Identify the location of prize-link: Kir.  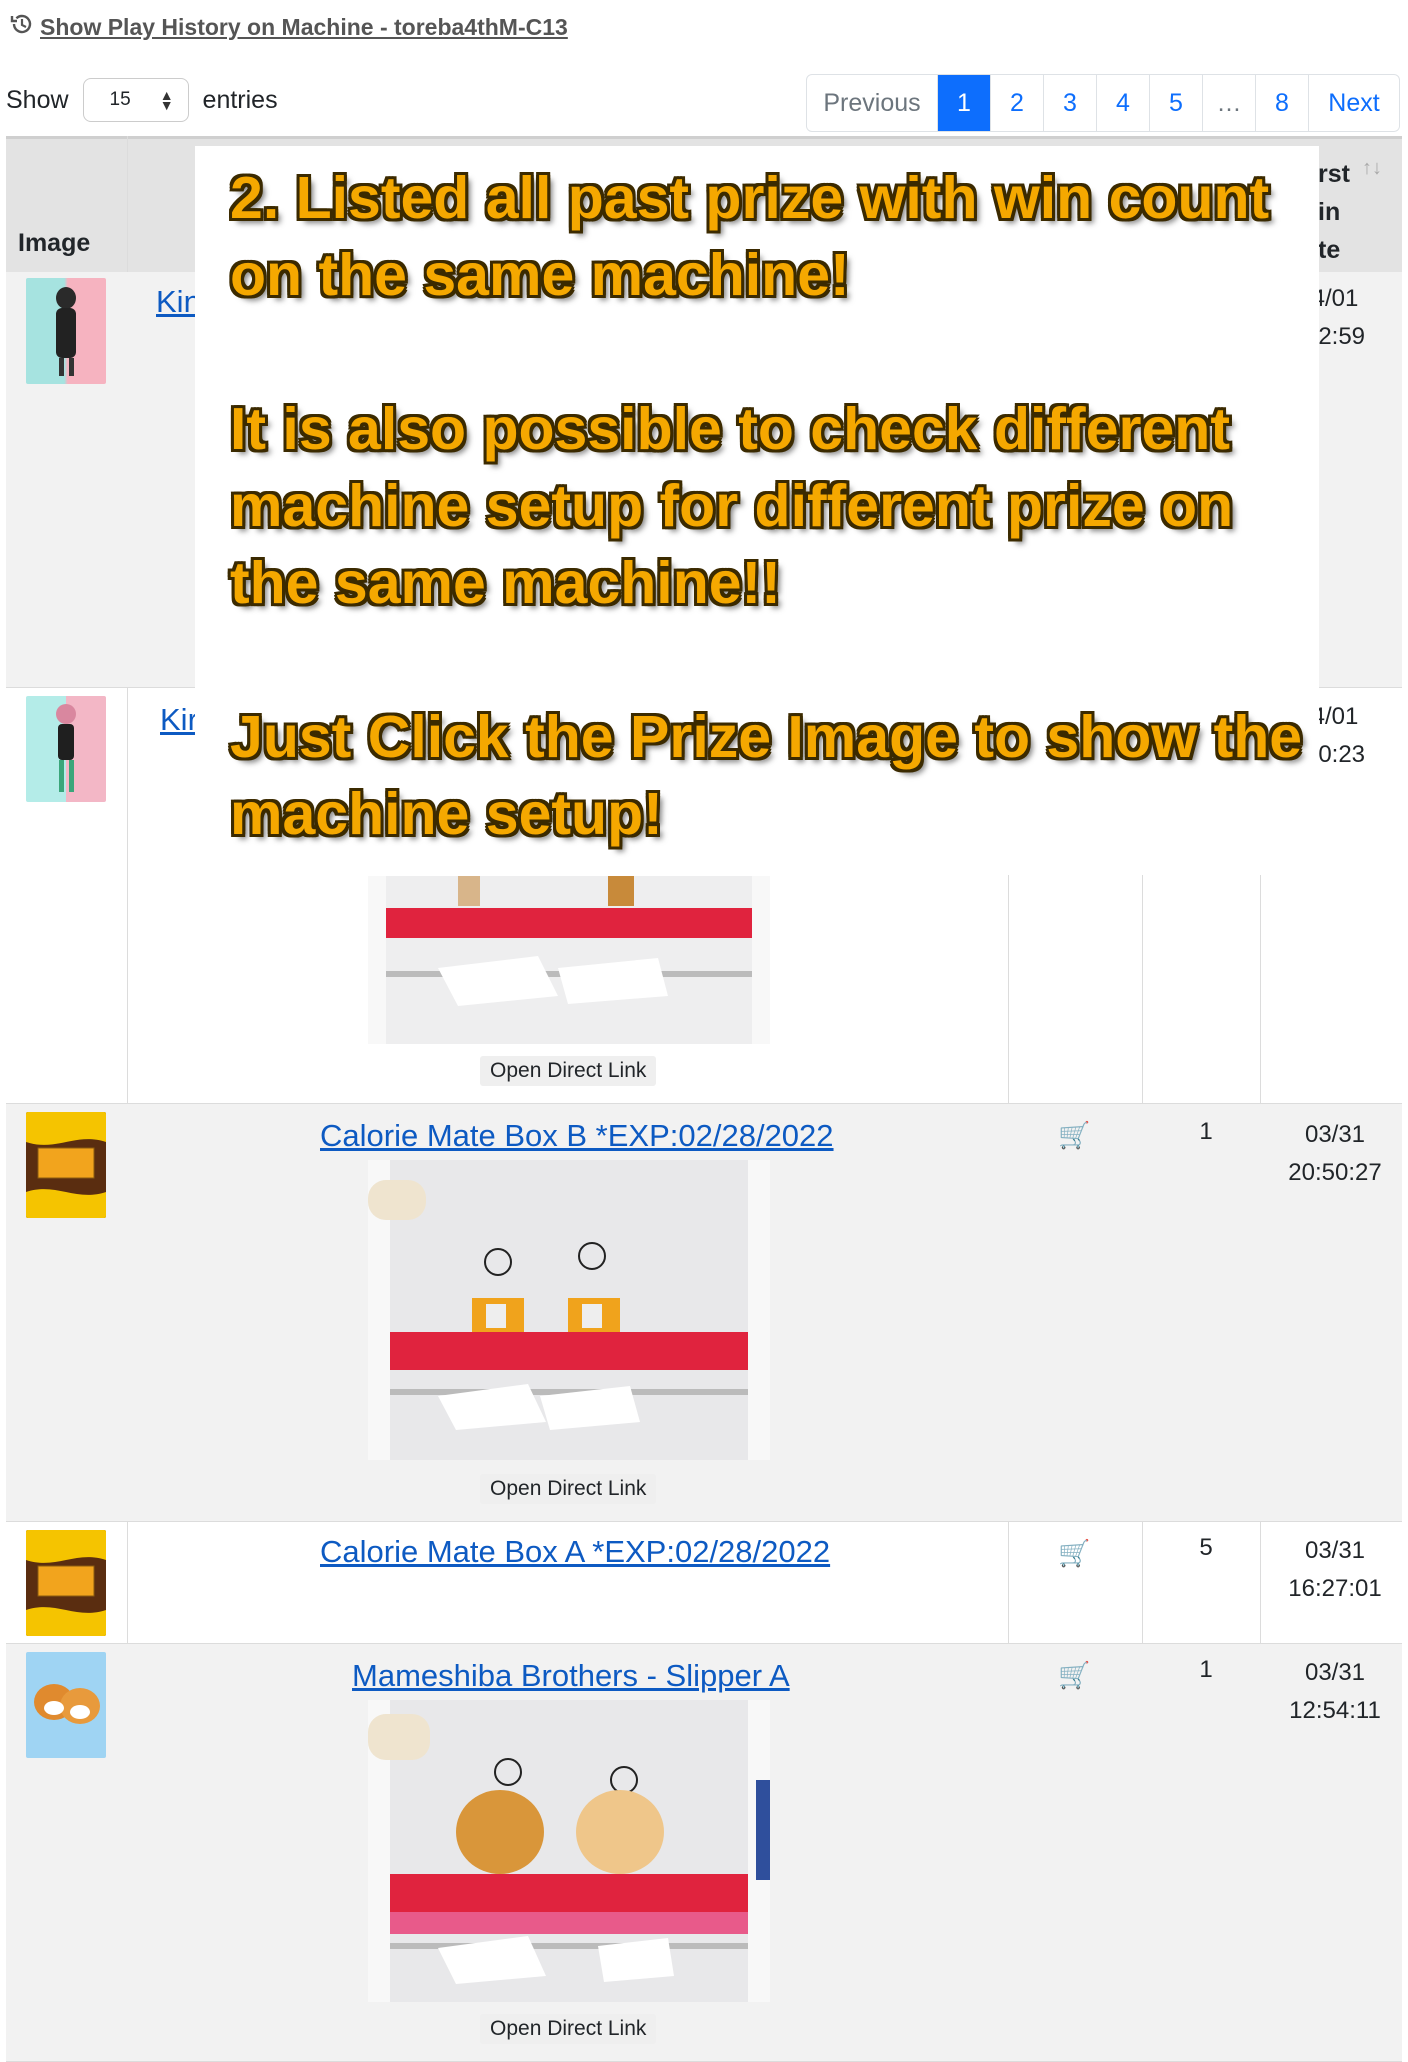
(179, 720).